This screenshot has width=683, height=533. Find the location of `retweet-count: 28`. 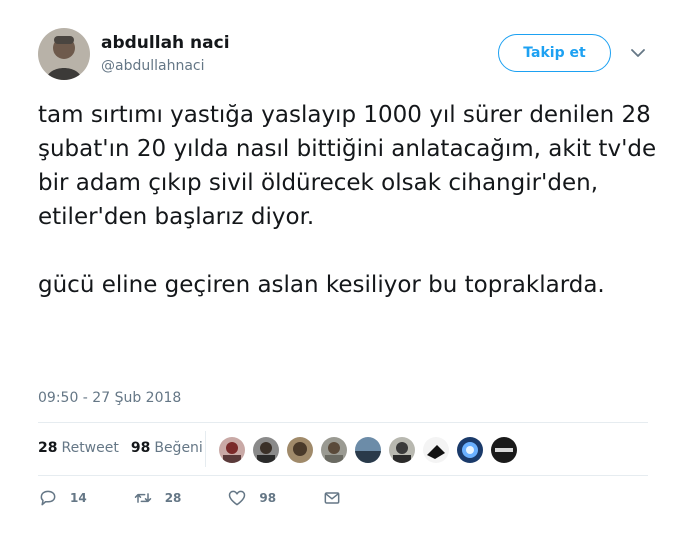

retweet-count: 28 is located at coordinates (173, 498).